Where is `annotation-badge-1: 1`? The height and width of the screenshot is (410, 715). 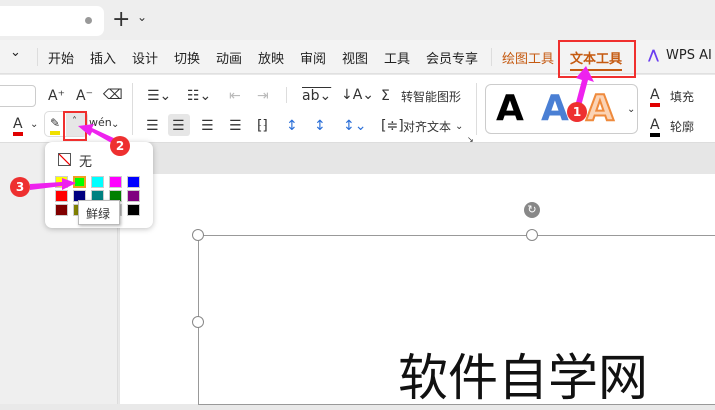
annotation-badge-1: 1 is located at coordinates (577, 112).